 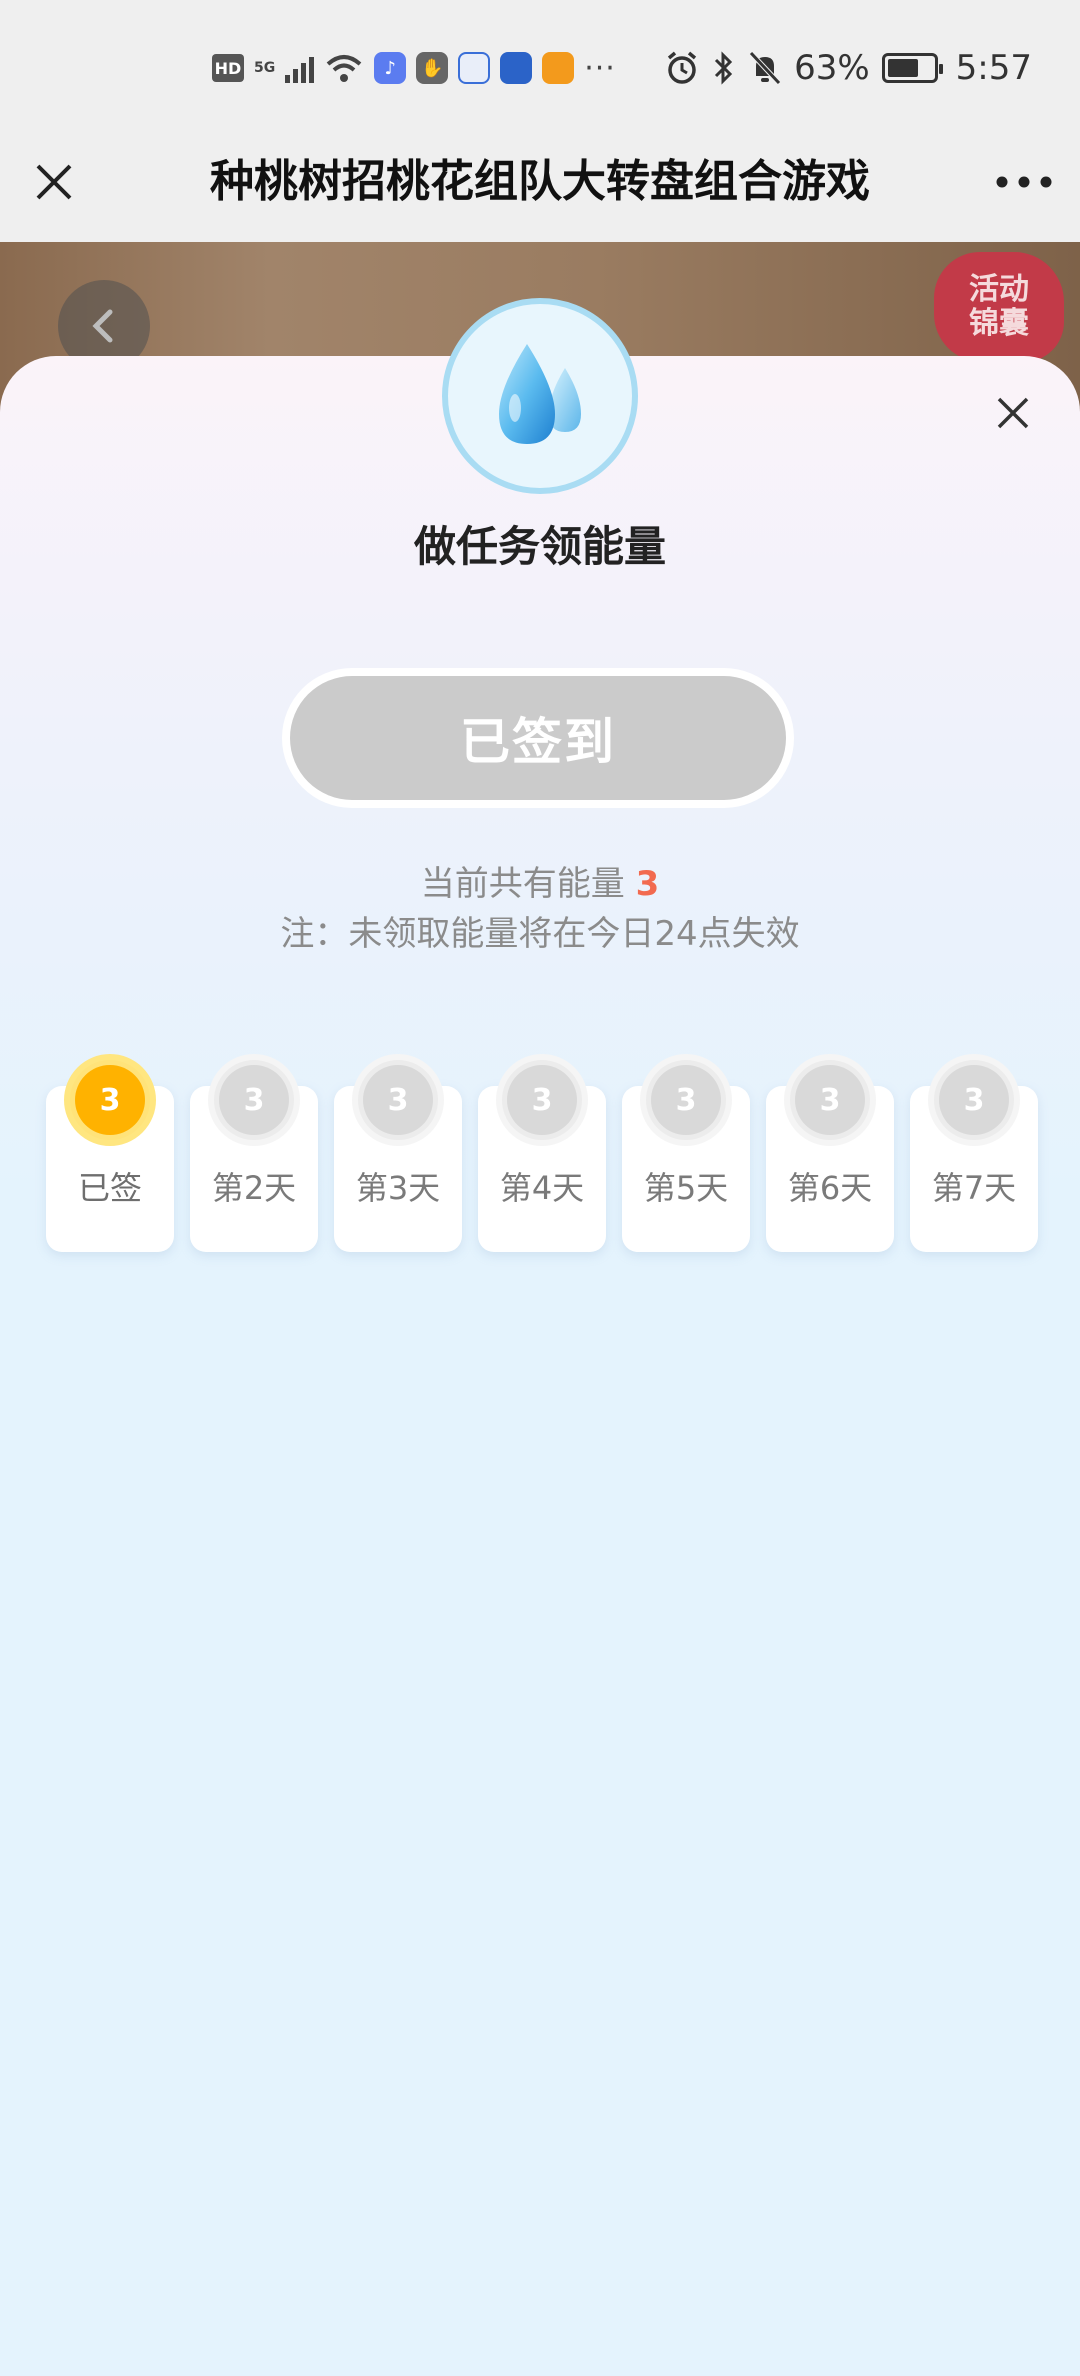 I want to click on day-card-7: 3 第7天, so click(x=974, y=1154).